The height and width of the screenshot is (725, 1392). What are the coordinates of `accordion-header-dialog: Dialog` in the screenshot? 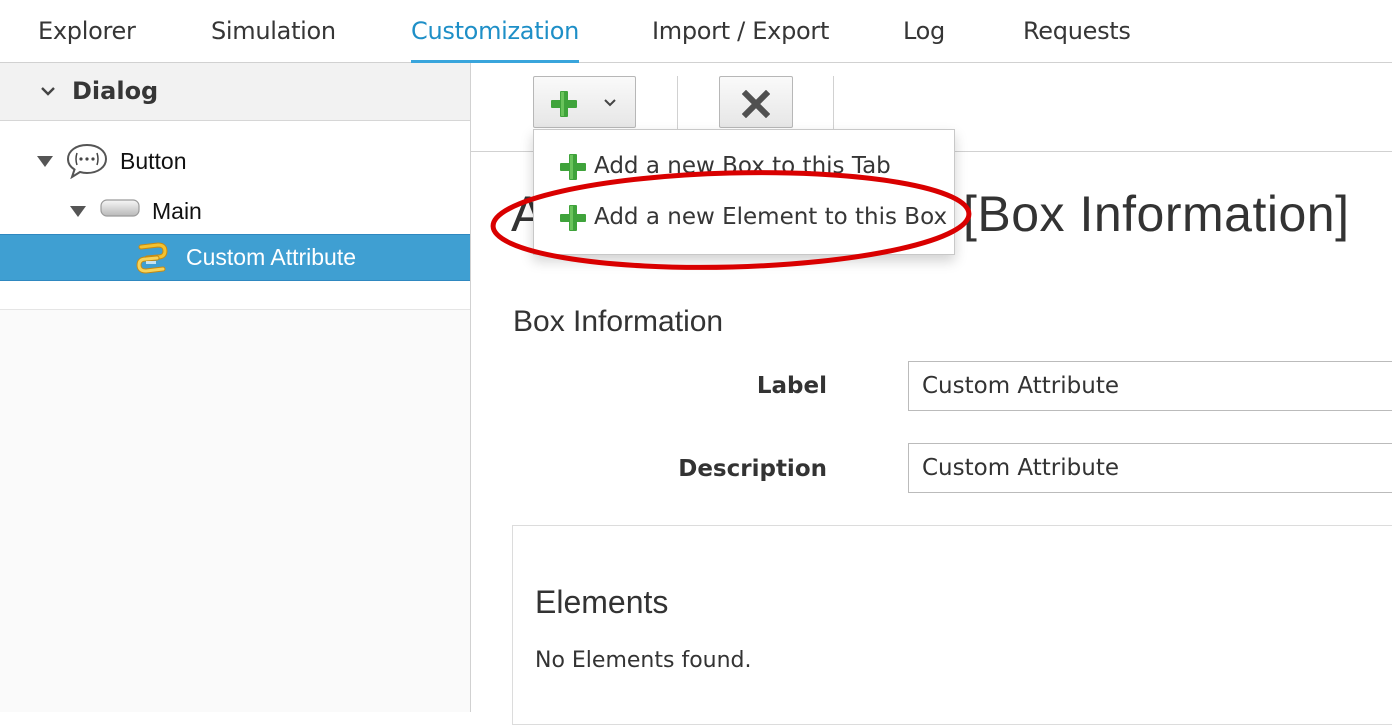 It's located at (235, 92).